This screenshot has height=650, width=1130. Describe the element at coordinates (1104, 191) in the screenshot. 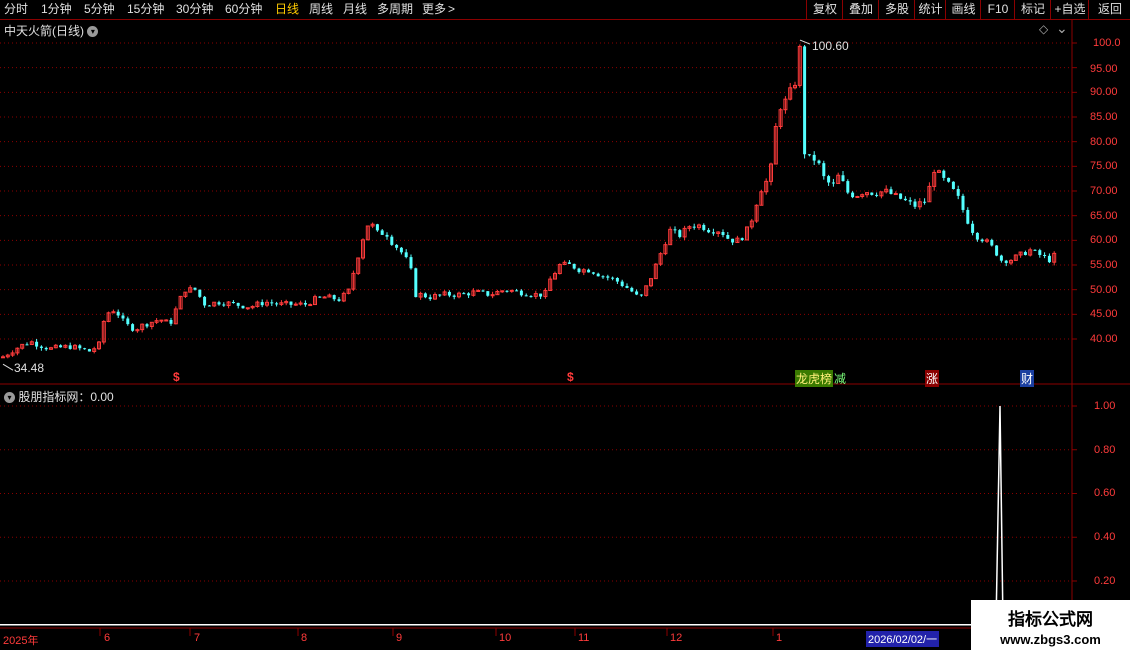

I see `y-tick: 70.00` at that location.